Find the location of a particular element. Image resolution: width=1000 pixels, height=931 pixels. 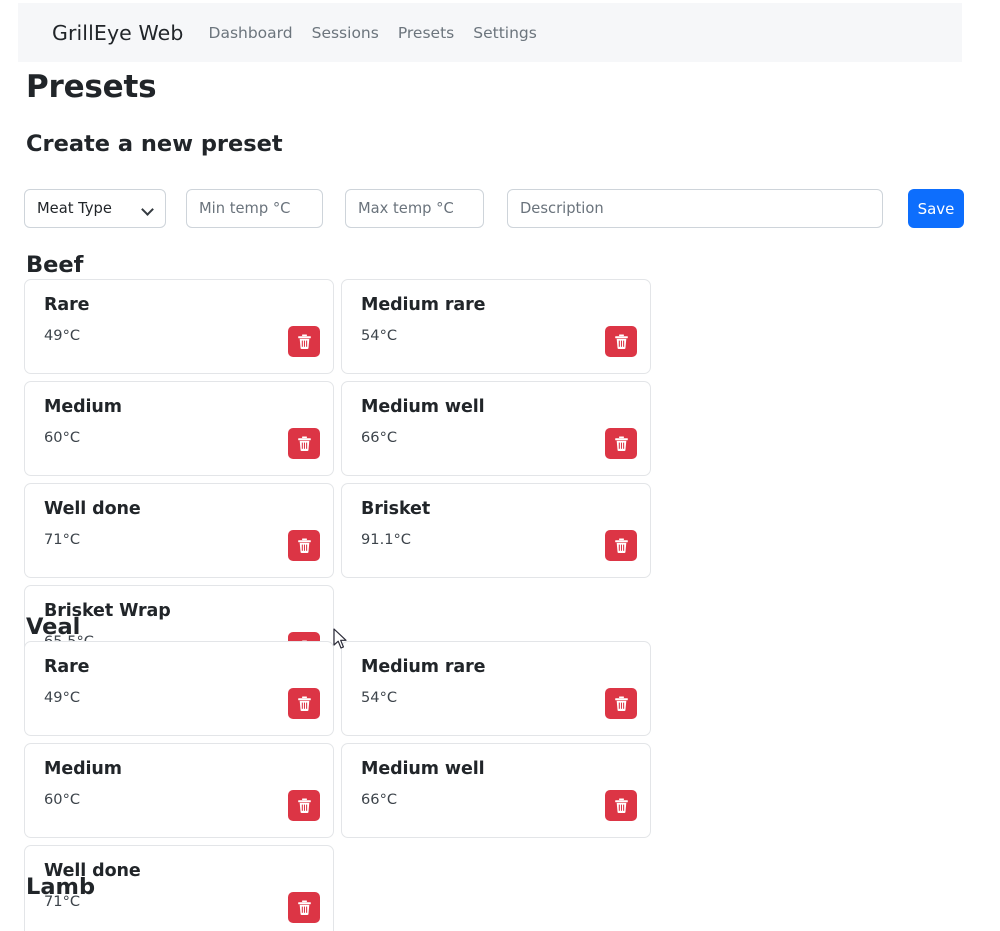

preset-card: Brisket 91.1°C is located at coordinates (496, 530).